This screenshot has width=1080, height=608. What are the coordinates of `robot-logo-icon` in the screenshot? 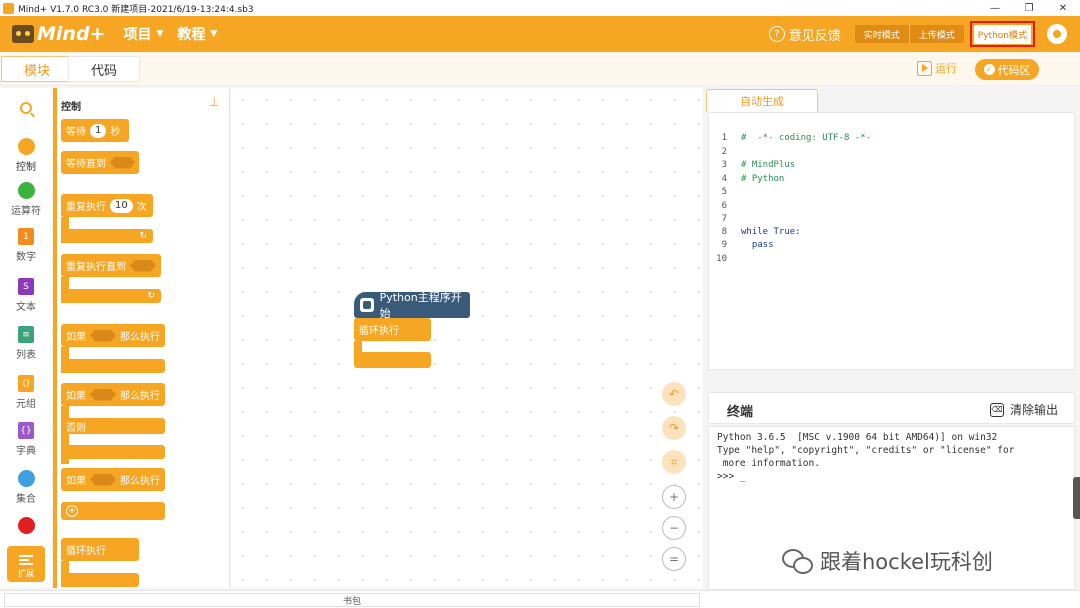 It's located at (23, 34).